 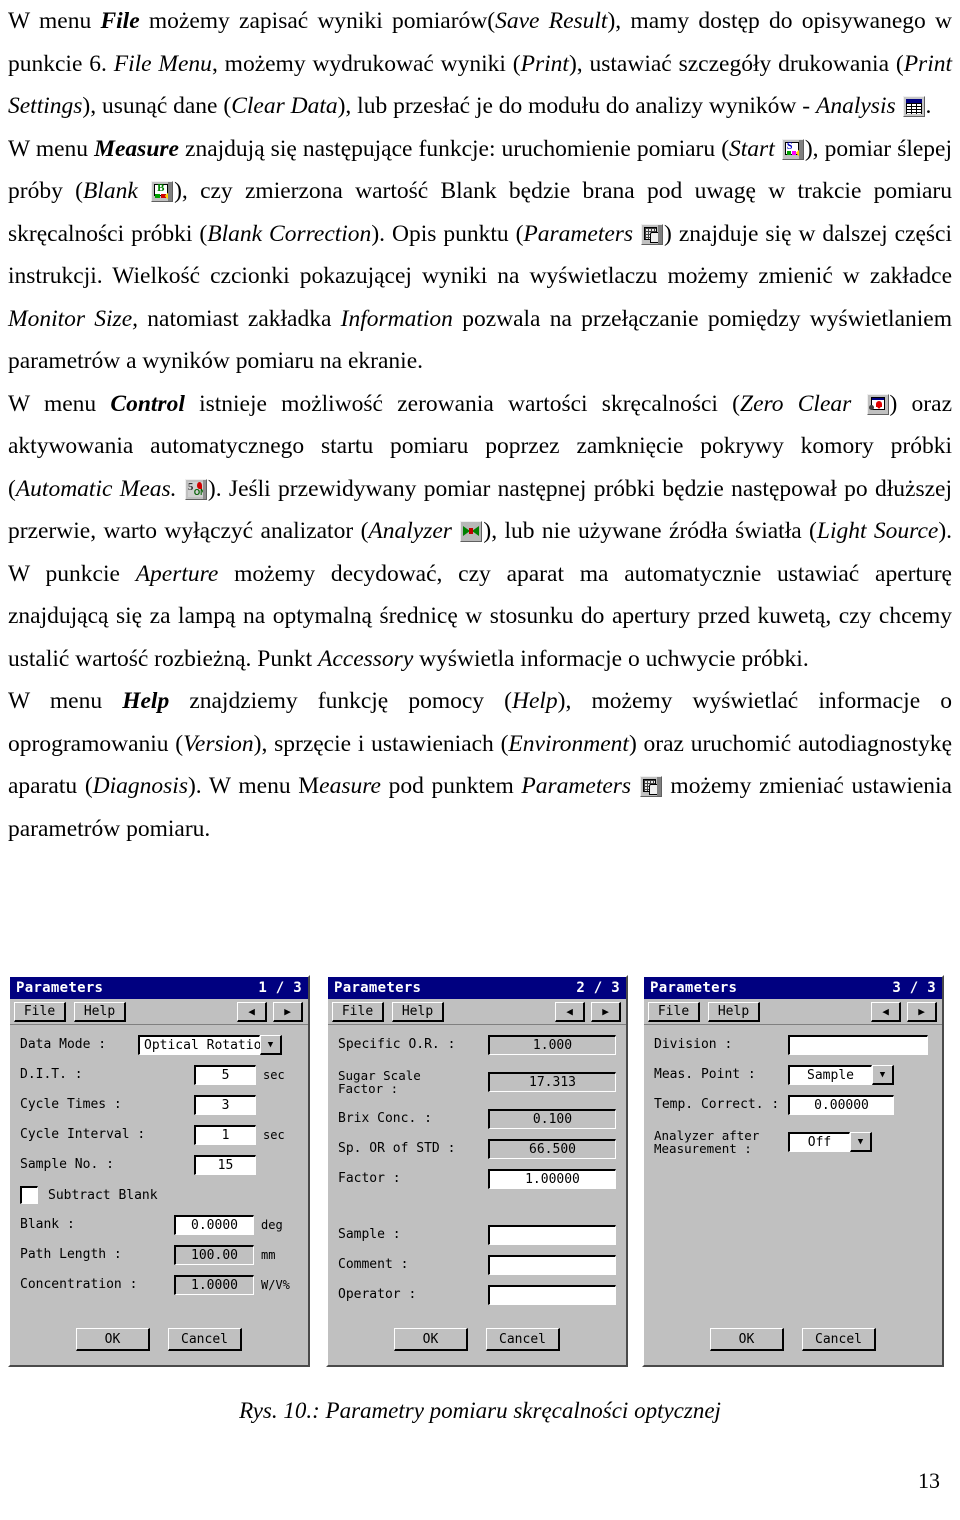 What do you see at coordinates (366, 63) in the screenshot?
I see `text-run: , możemy wydrukować wyniki (` at bounding box center [366, 63].